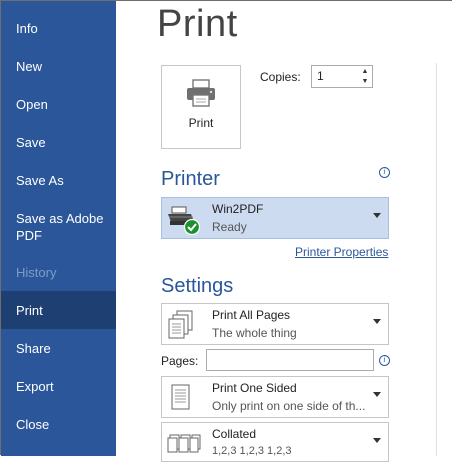 The image size is (452, 462). Describe the element at coordinates (342, 76) in the screenshot. I see `copies-stepper: 1 ▲ ▼` at that location.